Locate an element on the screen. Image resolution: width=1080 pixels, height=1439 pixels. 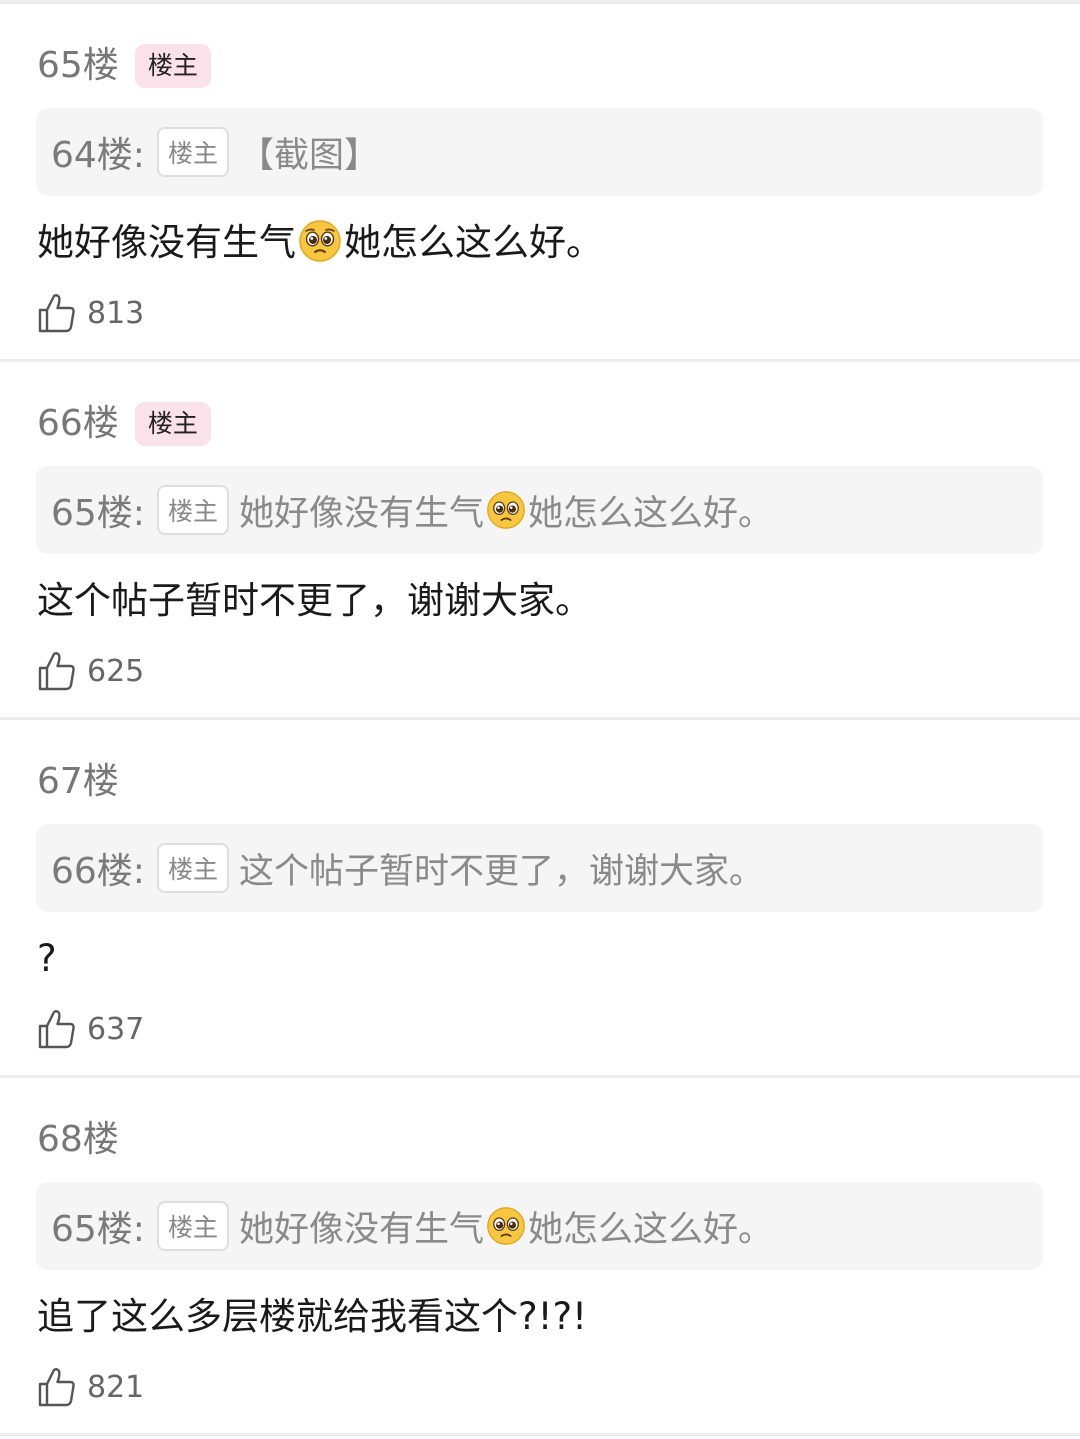
floor-number: 67楼 is located at coordinates (78, 781).